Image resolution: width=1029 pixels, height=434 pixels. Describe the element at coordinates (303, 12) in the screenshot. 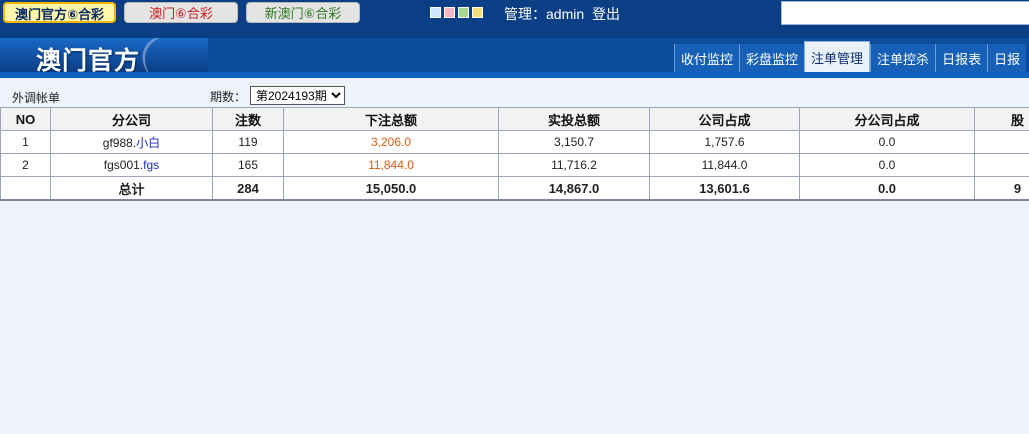

I see `lottery-button-new-macau: 新澳门⑥合彩` at that location.